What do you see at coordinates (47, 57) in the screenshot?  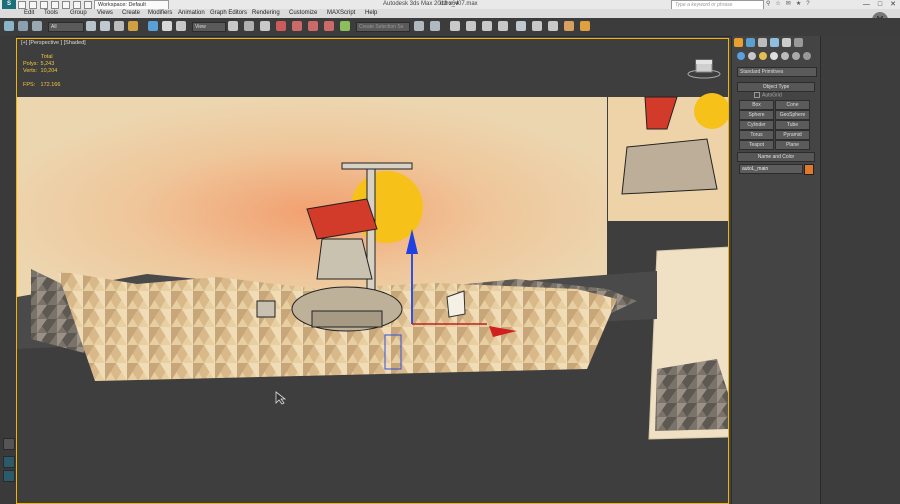 I see `stats-header: Total` at bounding box center [47, 57].